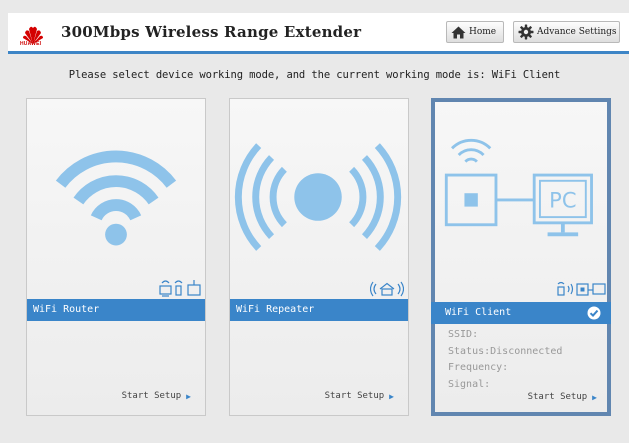 This screenshot has height=443, width=629. What do you see at coordinates (318, 197) in the screenshot?
I see `wifi-repeater-illustration-icon` at bounding box center [318, 197].